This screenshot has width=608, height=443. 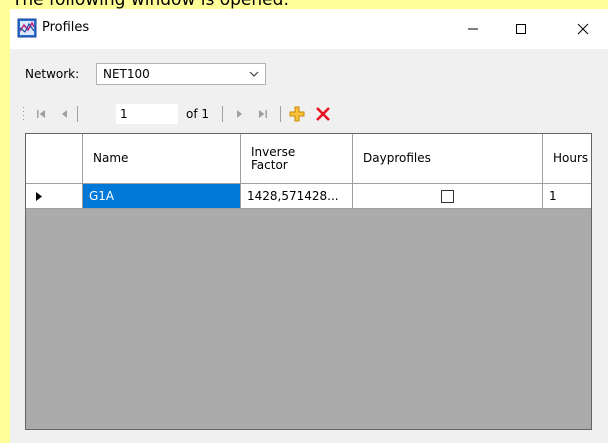 What do you see at coordinates (54, 159) in the screenshot?
I see `row-header-corner` at bounding box center [54, 159].